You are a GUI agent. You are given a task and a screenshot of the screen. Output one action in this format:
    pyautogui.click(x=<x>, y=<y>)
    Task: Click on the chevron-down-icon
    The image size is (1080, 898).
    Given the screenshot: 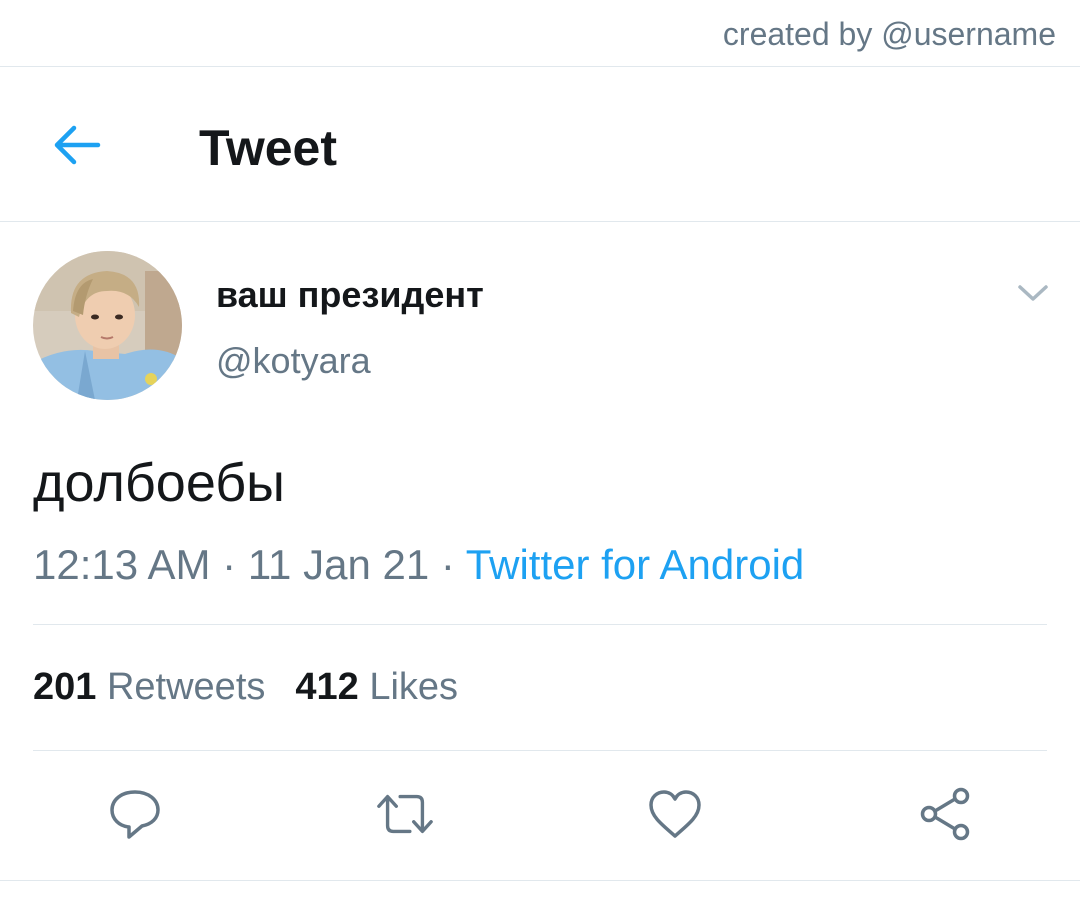 What is the action you would take?
    pyautogui.click(x=1033, y=293)
    